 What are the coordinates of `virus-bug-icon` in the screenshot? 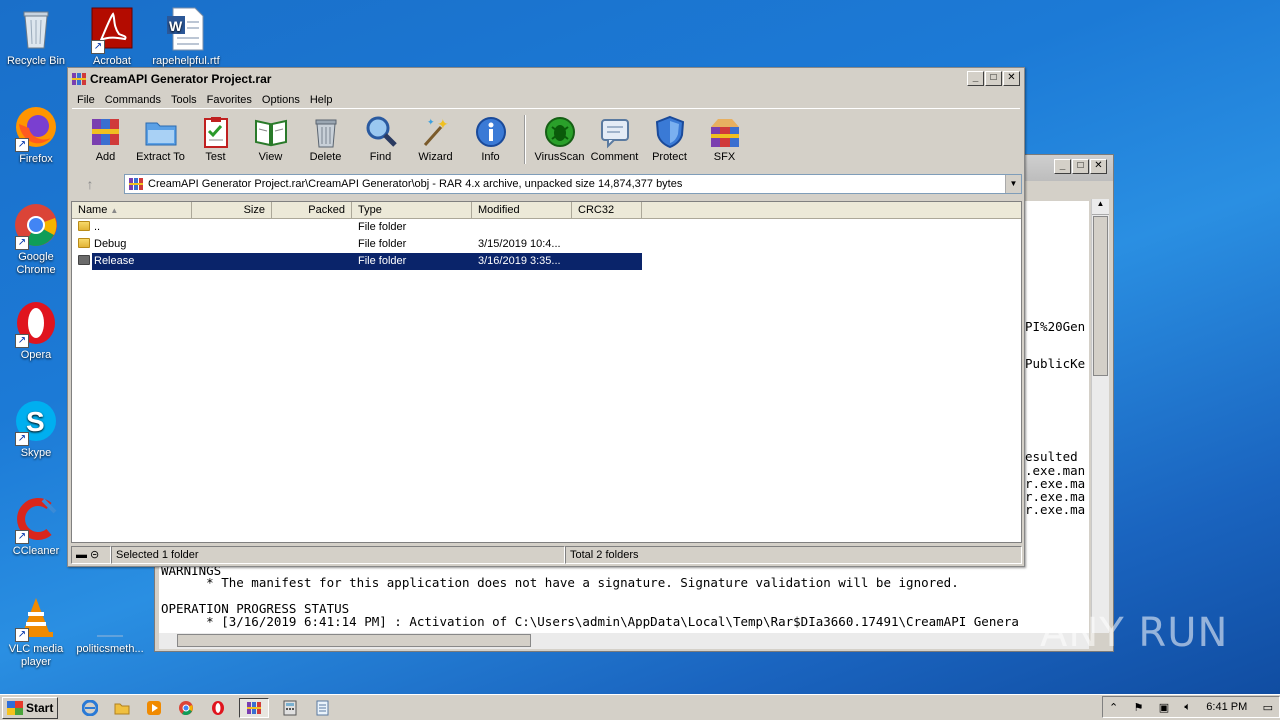 It's located at (560, 132).